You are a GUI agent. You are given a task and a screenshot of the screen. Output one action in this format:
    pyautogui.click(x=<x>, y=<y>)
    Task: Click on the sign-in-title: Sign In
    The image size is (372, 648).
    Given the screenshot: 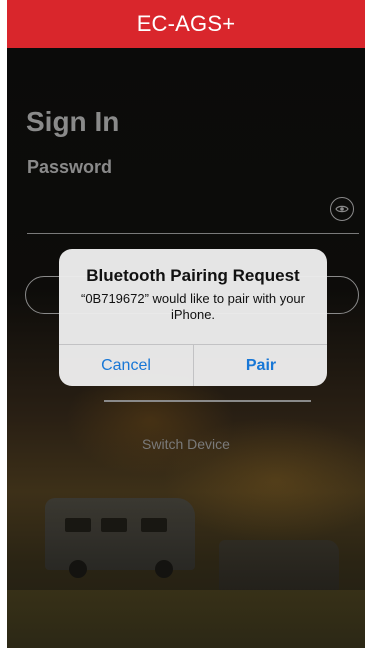 What is the action you would take?
    pyautogui.click(x=73, y=121)
    